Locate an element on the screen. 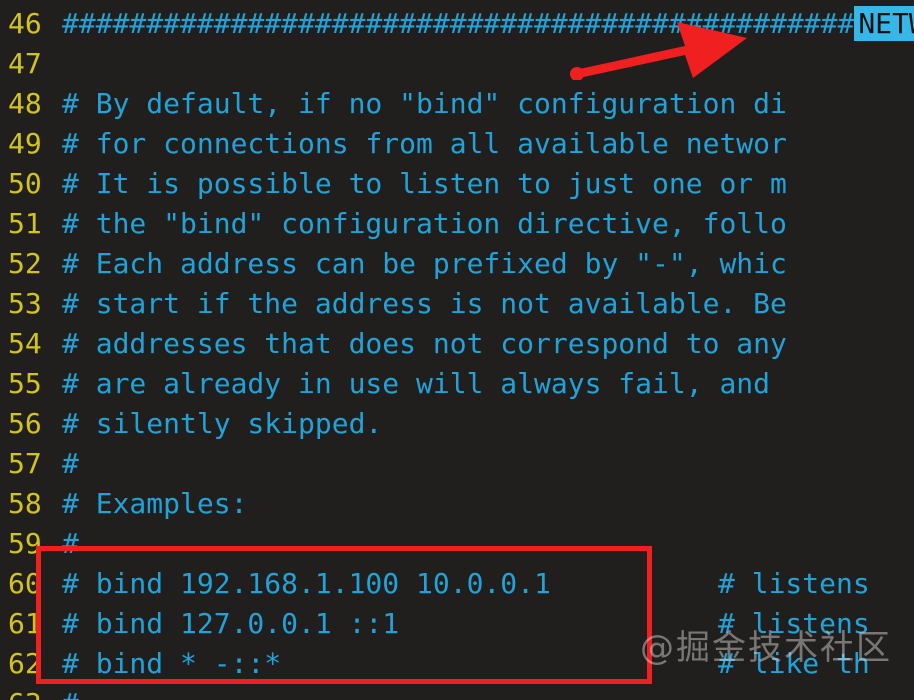  line-number: 49 is located at coordinates (25, 143).